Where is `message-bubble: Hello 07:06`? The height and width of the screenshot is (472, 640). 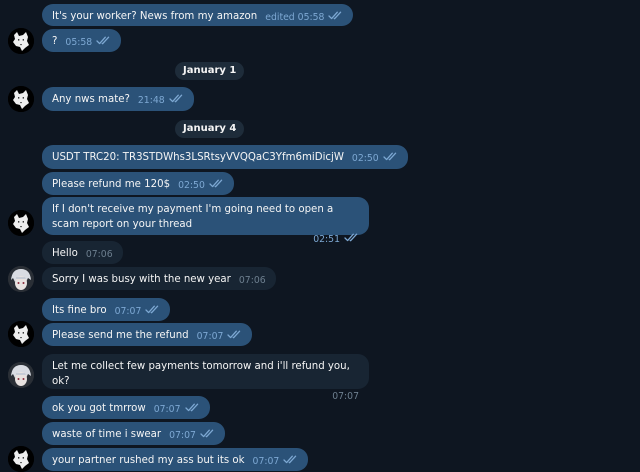
message-bubble: Hello 07:06 is located at coordinates (82, 252).